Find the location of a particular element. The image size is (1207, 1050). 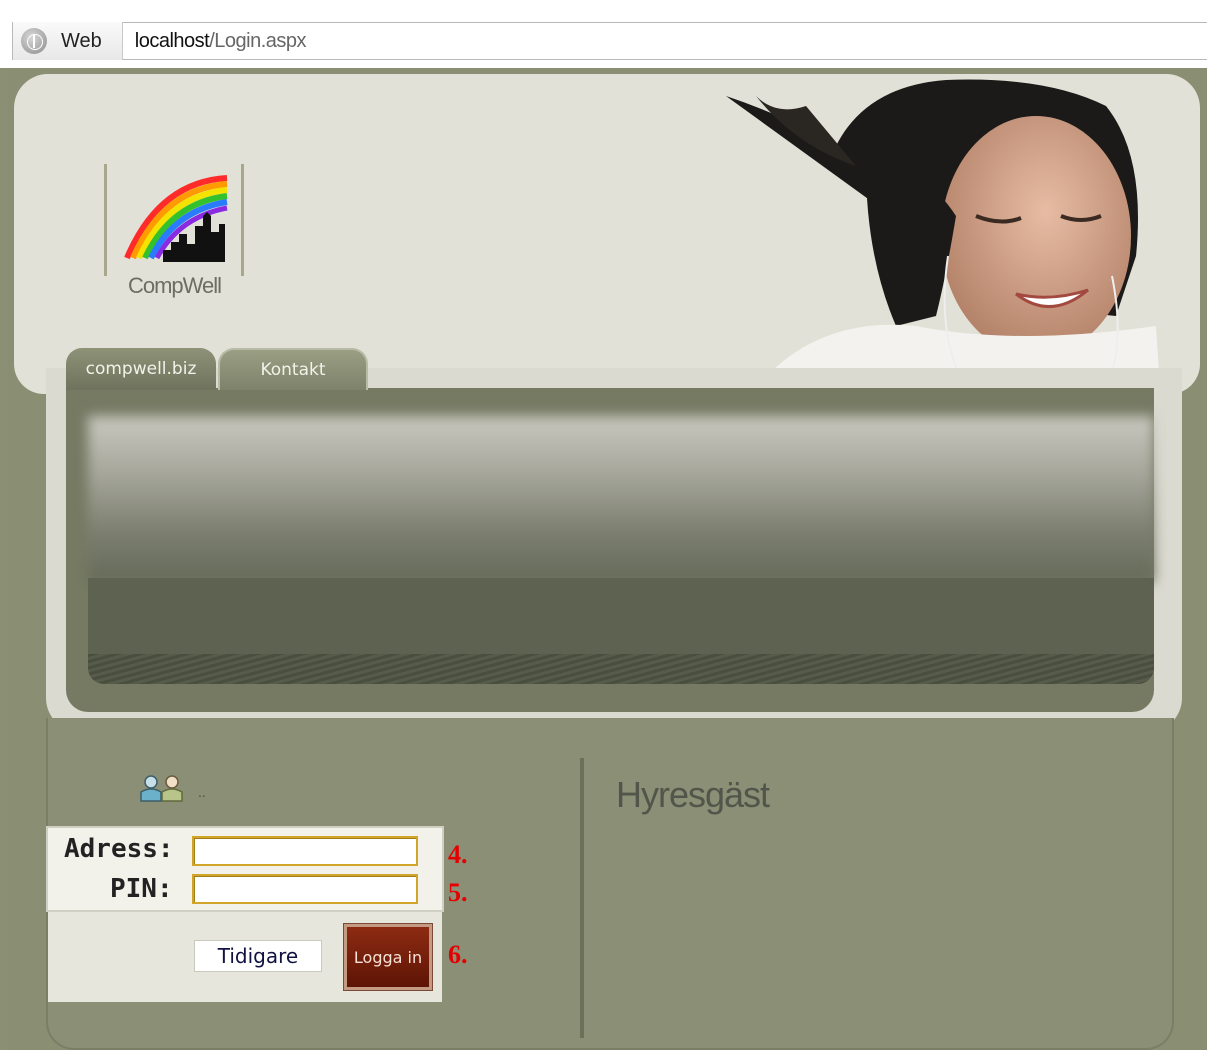

address-bar: Web localhost/Login.aspx is located at coordinates (609, 41).